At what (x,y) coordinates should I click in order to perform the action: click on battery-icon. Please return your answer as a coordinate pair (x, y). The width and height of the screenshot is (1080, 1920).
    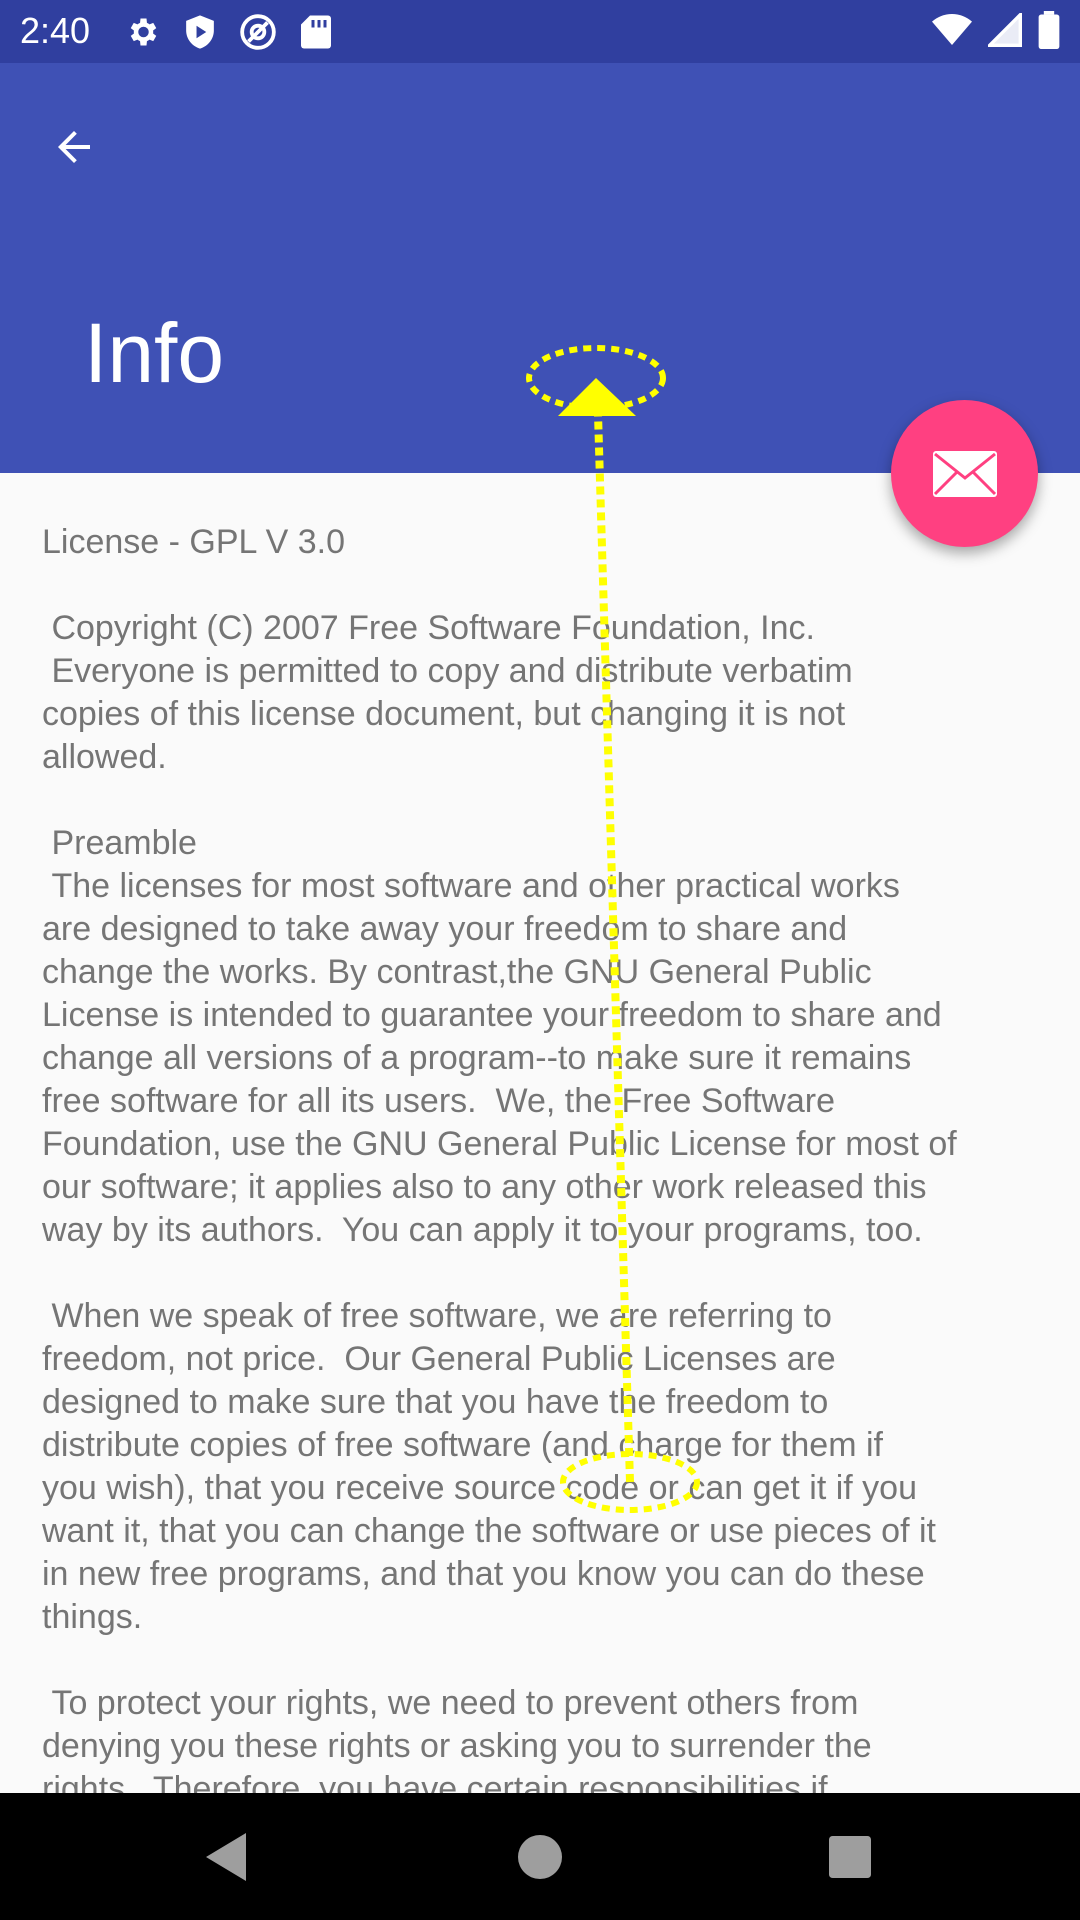
    Looking at the image, I should click on (1049, 32).